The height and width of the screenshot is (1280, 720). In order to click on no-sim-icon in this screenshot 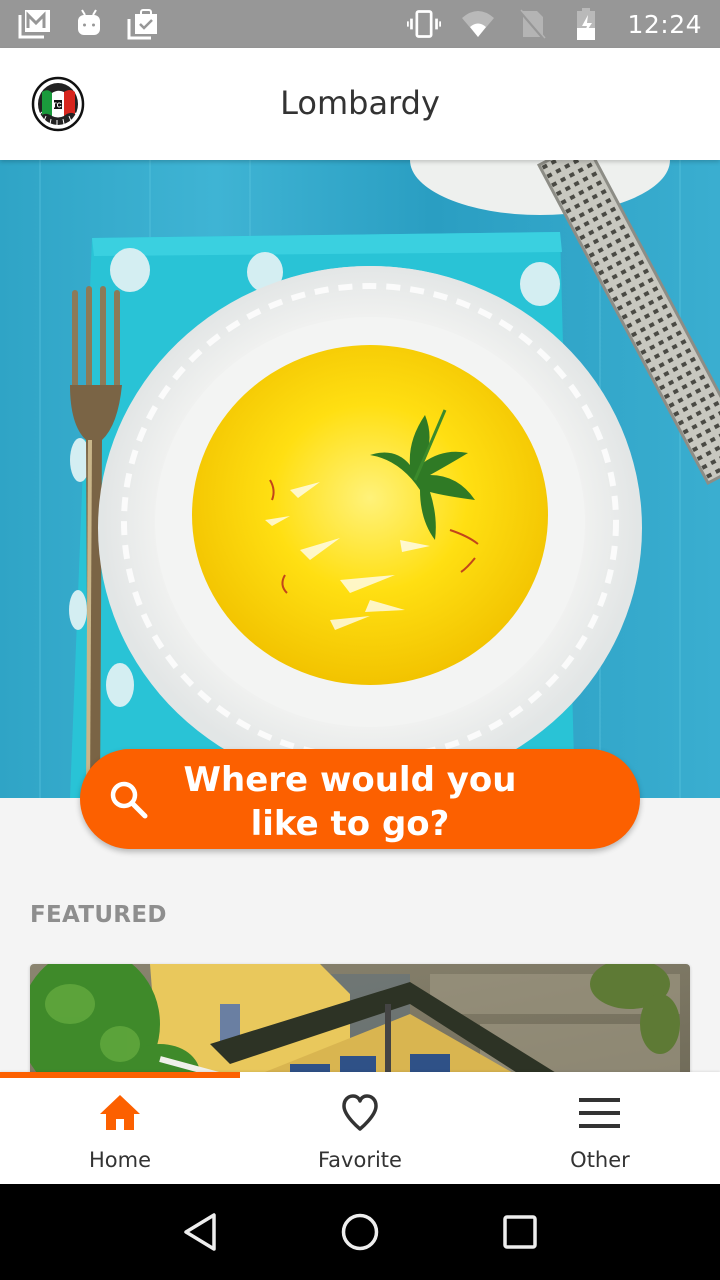, I will do `click(532, 24)`.